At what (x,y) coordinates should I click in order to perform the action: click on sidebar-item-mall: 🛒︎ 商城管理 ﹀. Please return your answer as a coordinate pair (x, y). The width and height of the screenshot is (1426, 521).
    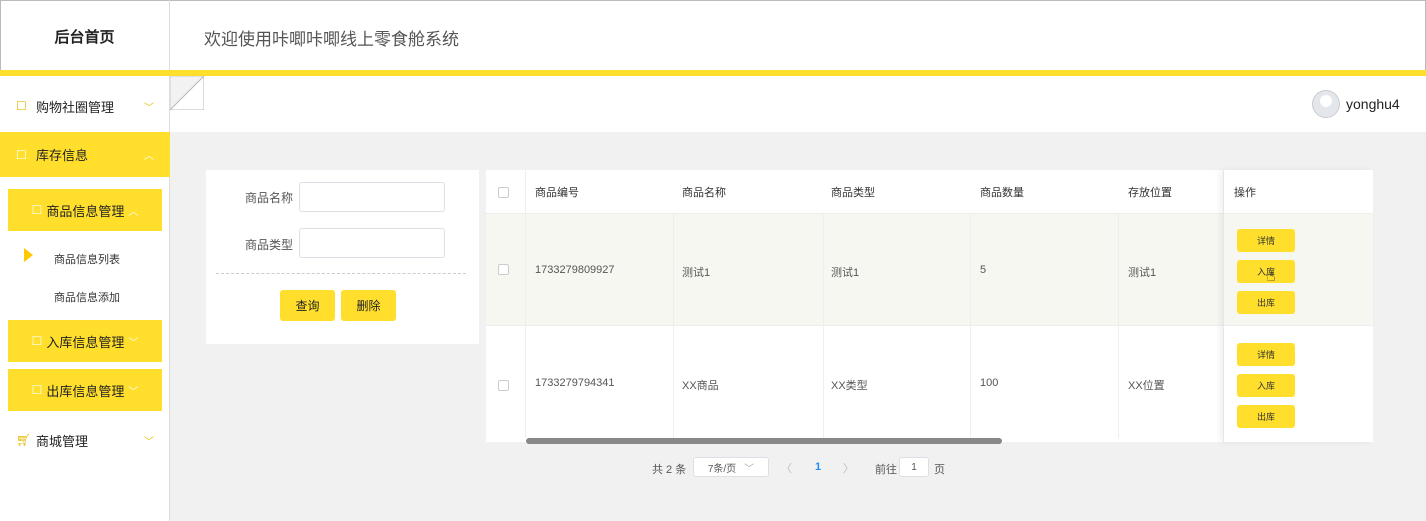
    Looking at the image, I should click on (85, 440).